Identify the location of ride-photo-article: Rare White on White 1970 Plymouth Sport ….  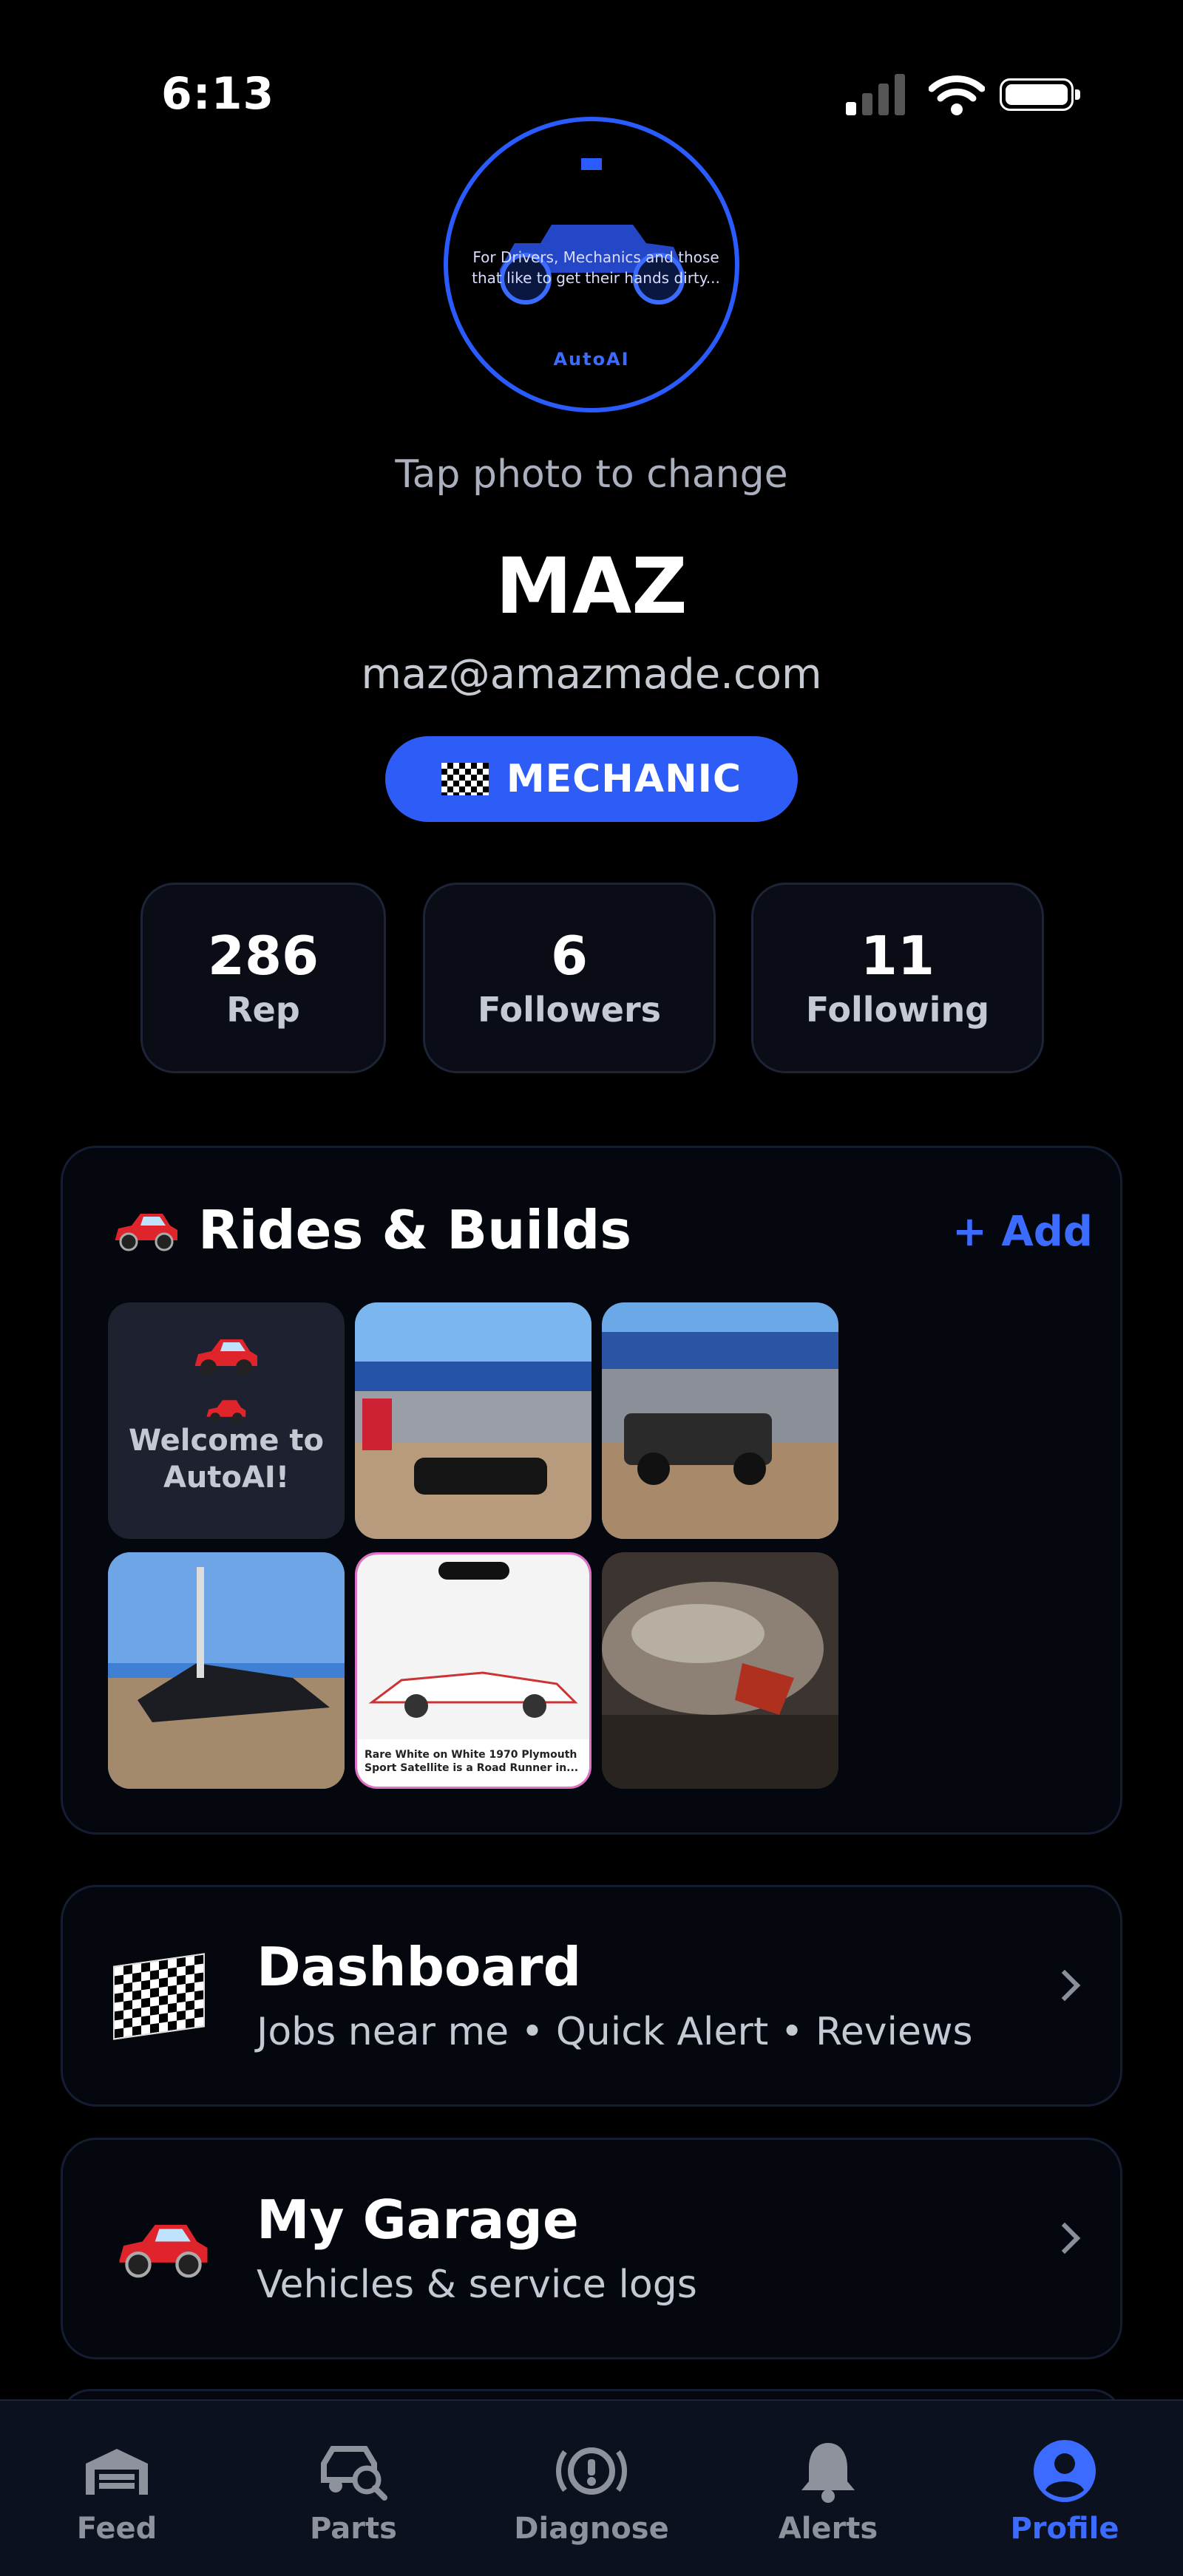
(473, 1670).